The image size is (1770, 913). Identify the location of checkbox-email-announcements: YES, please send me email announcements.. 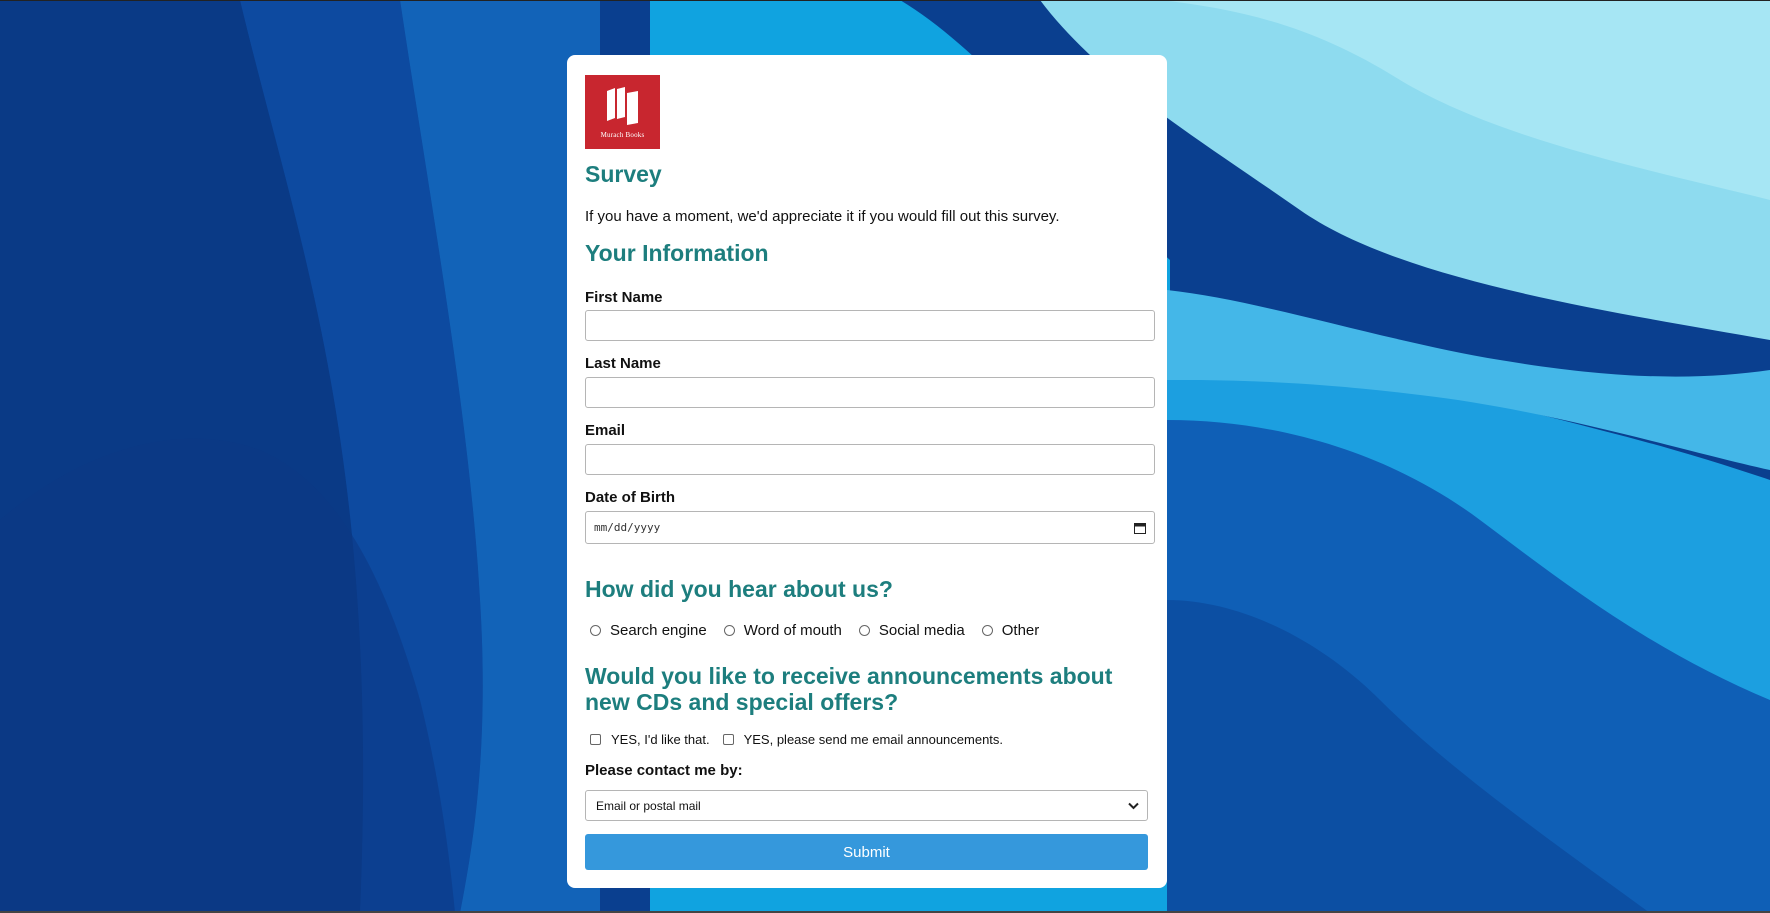
(860, 739).